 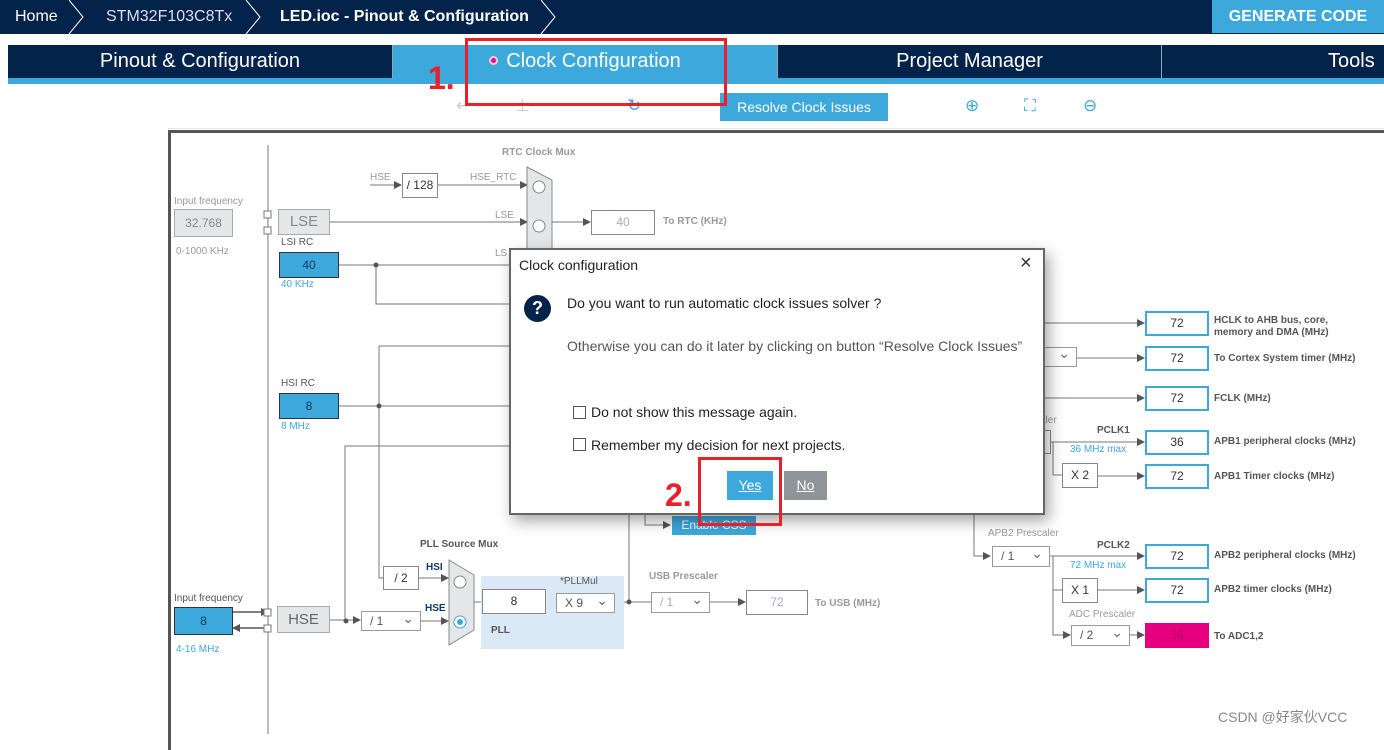 I want to click on watermark: CSDN @好家伙VCC, so click(x=1283, y=717).